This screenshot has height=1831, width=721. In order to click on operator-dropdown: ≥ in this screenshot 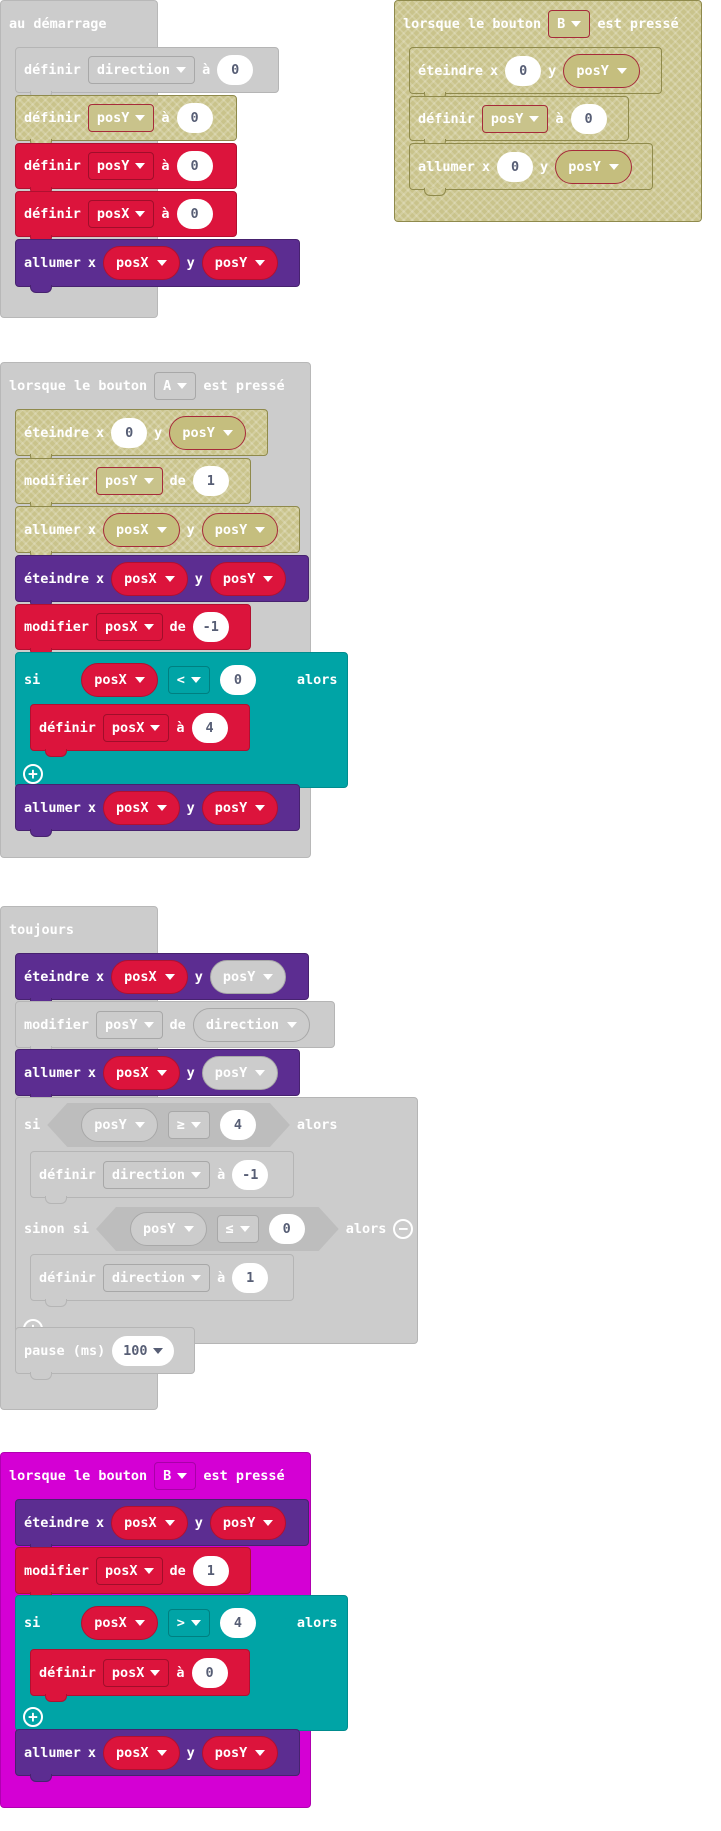, I will do `click(189, 1125)`.